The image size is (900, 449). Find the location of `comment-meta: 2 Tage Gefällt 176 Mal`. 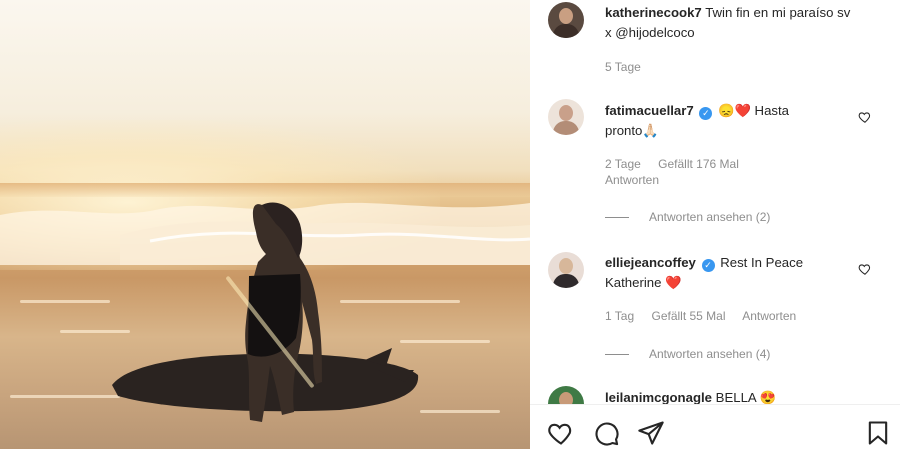

comment-meta: 2 Tage Gefällt 176 Mal is located at coordinates (679, 164).